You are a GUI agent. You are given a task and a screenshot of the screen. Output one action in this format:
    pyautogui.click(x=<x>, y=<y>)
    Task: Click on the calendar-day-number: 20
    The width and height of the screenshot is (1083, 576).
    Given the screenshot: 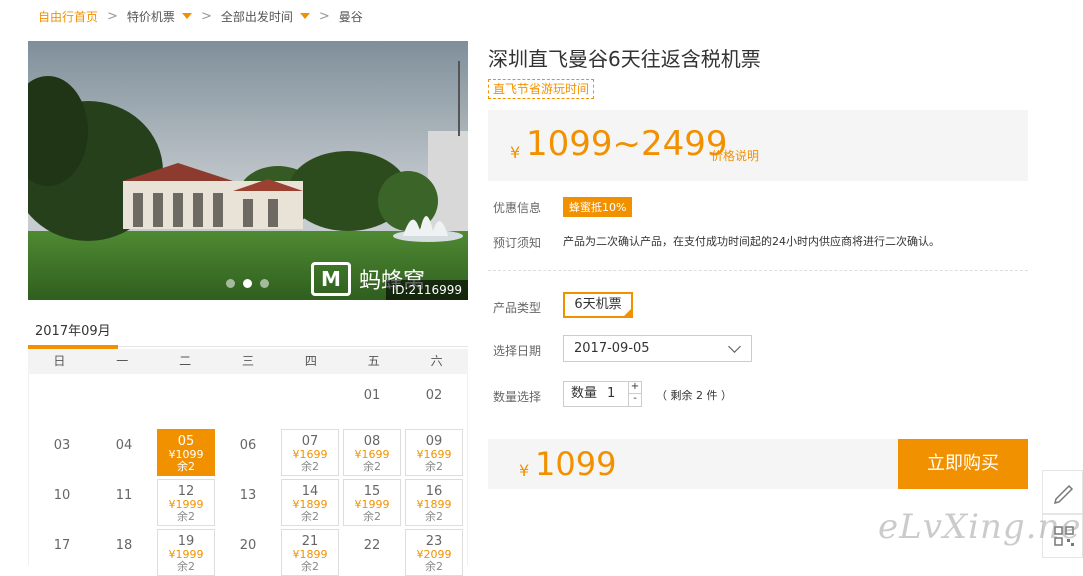 What is the action you would take?
    pyautogui.click(x=248, y=545)
    